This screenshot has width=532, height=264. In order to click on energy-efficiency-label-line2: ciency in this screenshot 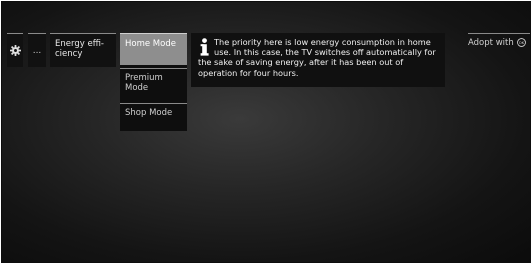, I will do `click(69, 54)`.